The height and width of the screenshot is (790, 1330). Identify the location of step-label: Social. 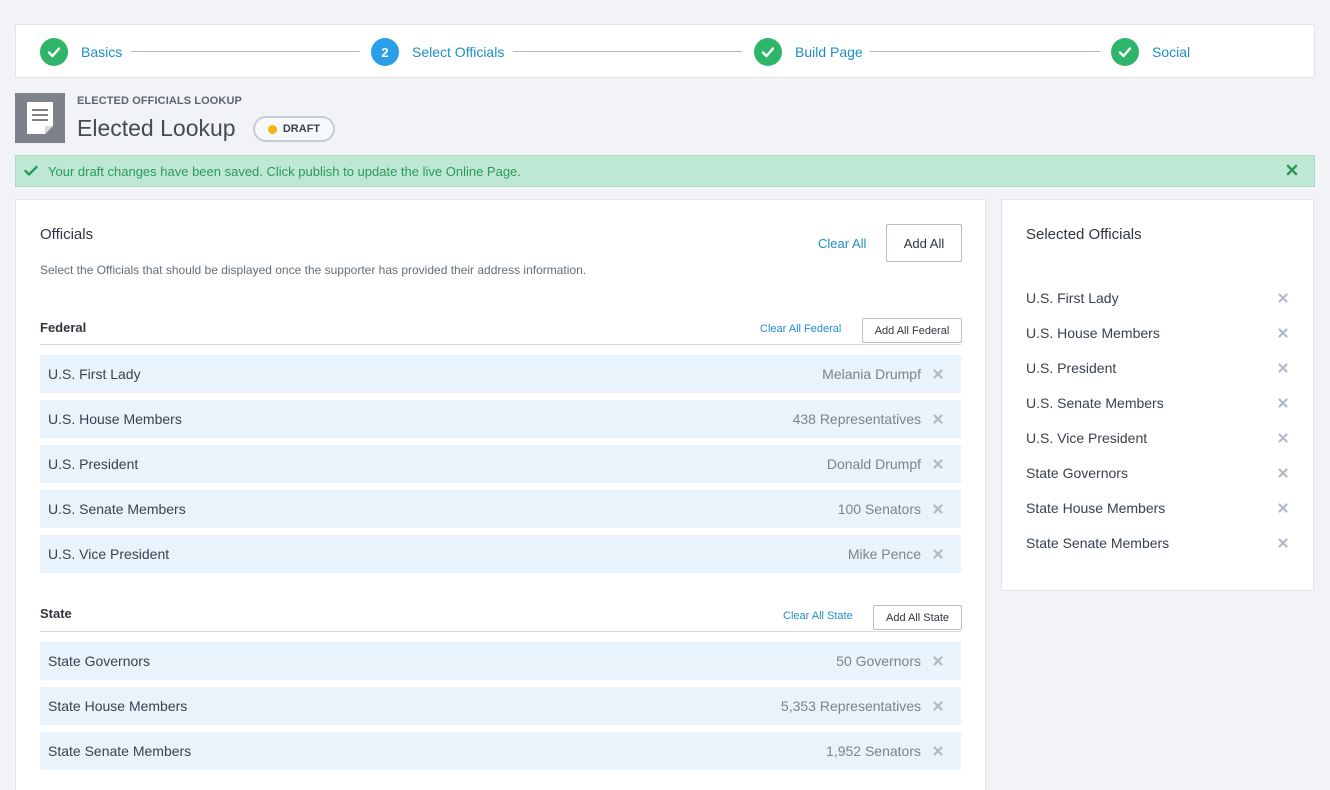
(1171, 52).